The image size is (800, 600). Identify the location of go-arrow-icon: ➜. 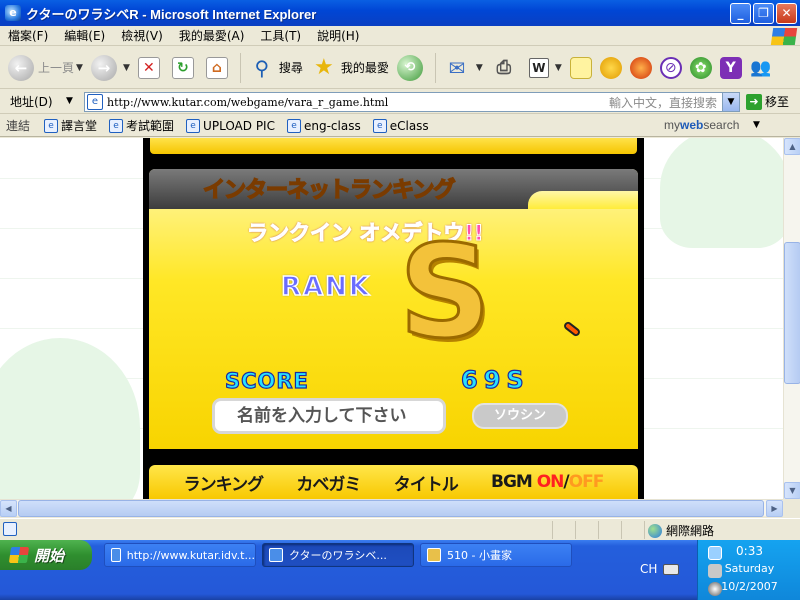
(754, 101).